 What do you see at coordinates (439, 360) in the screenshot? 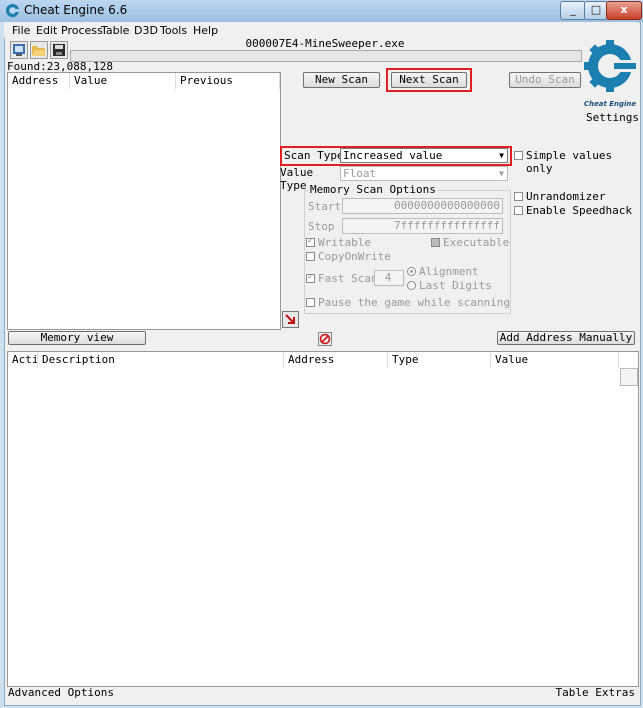
I see `column-type: Type` at bounding box center [439, 360].